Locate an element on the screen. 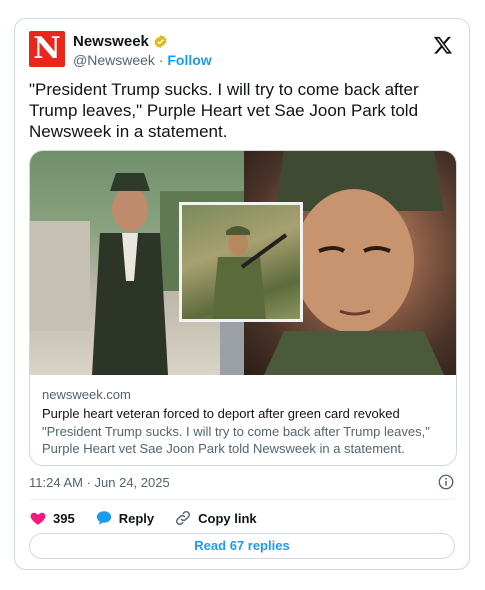 This screenshot has height=590, width=485. follow-button: Follow is located at coordinates (189, 60).